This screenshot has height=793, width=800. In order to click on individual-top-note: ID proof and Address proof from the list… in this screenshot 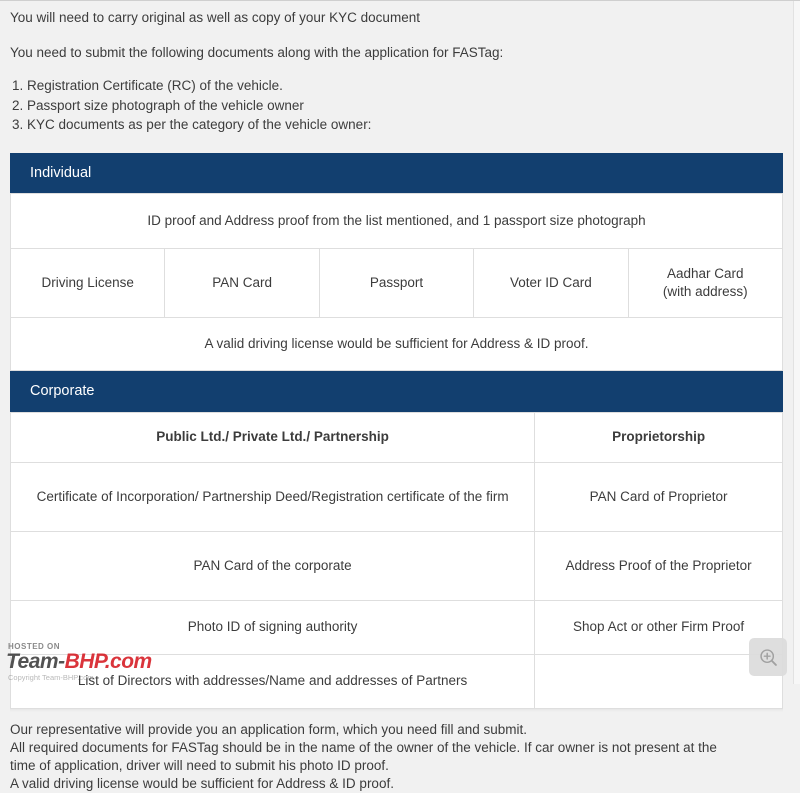, I will do `click(396, 221)`.